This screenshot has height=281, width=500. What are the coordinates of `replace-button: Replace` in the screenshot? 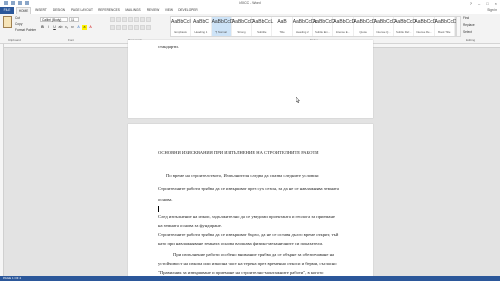 It's located at (469, 25).